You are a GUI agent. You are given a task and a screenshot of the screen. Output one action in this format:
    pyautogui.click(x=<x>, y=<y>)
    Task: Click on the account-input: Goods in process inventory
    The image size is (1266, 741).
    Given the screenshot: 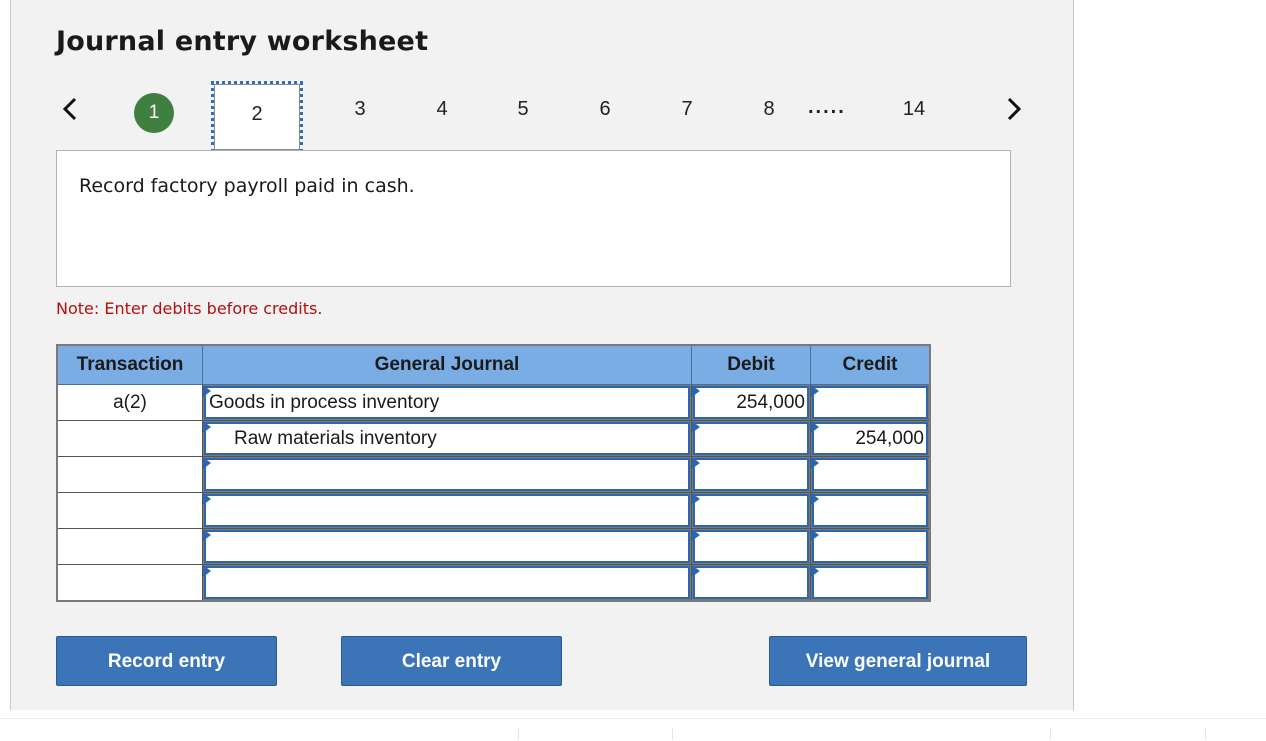 What is the action you would take?
    pyautogui.click(x=447, y=402)
    